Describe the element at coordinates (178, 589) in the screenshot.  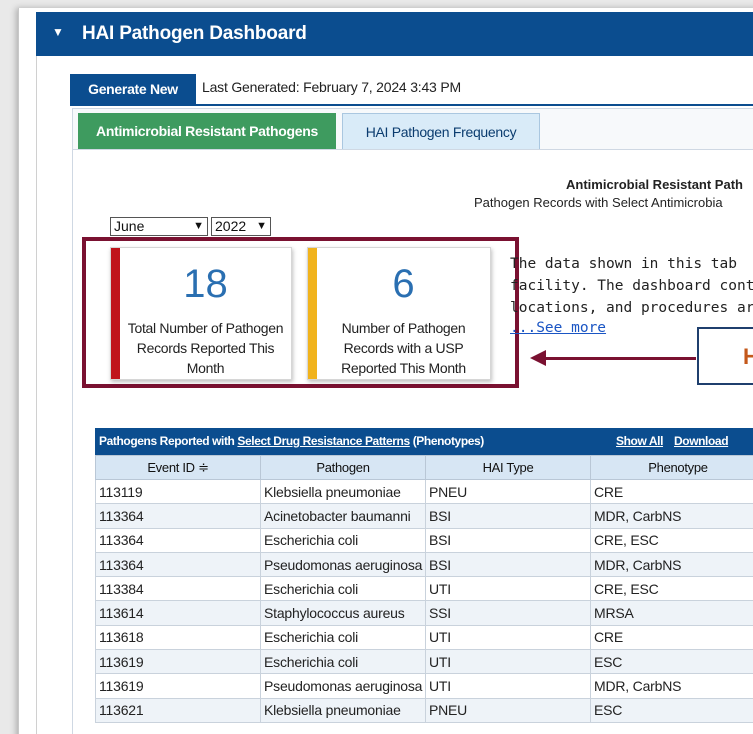
I see `cell-event-id: 113384` at that location.